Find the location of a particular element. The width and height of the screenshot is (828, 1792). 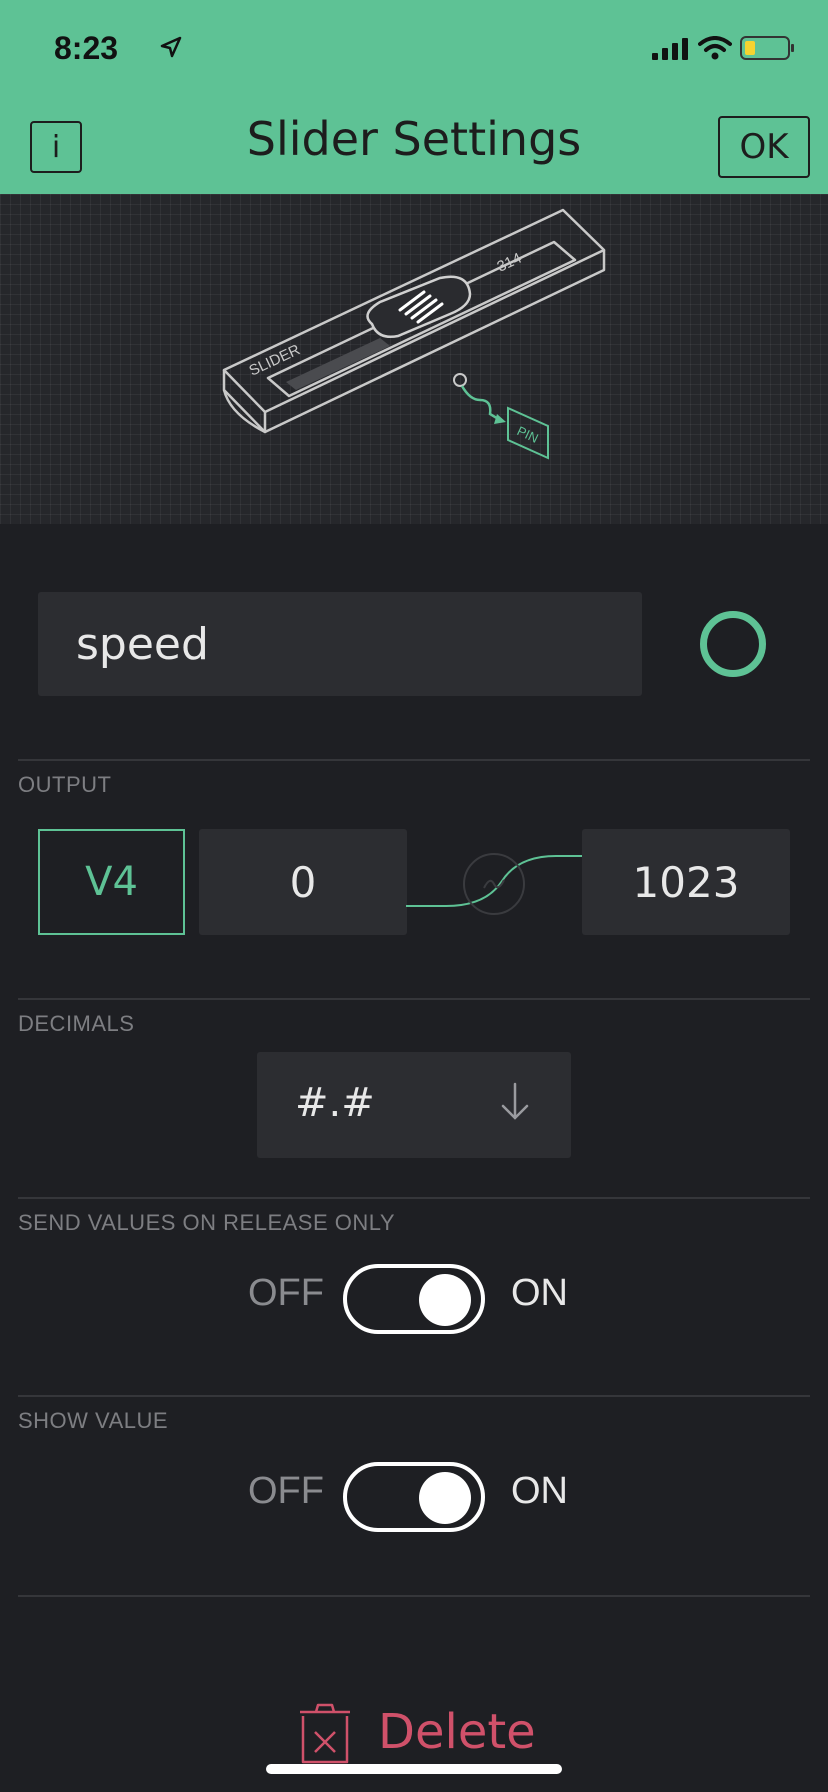

chevron-down-icon is located at coordinates (515, 1101).